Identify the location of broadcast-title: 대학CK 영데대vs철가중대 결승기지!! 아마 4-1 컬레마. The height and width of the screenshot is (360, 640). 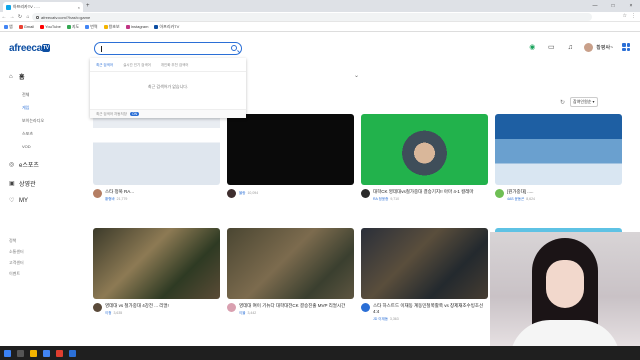
(423, 192).